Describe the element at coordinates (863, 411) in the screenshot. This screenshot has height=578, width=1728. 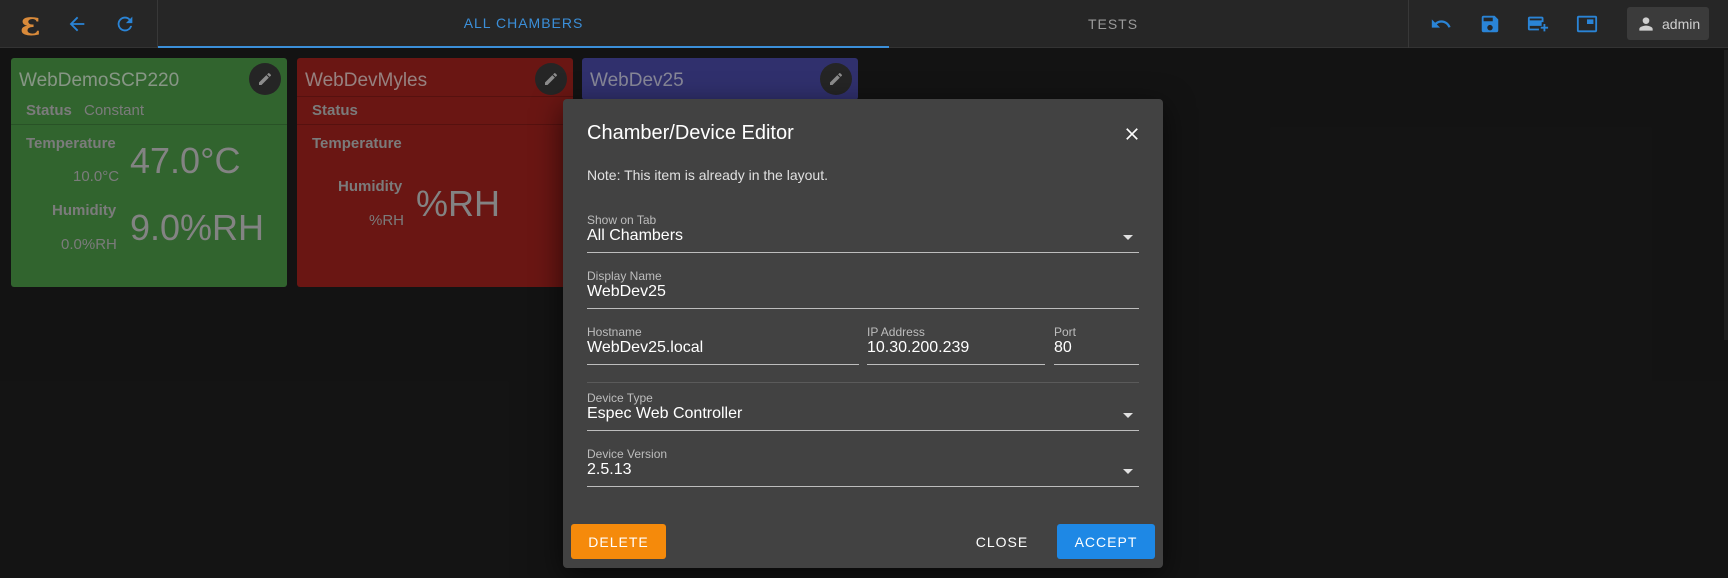
I see `device-type-select: Device Type Espec Web Controller` at that location.